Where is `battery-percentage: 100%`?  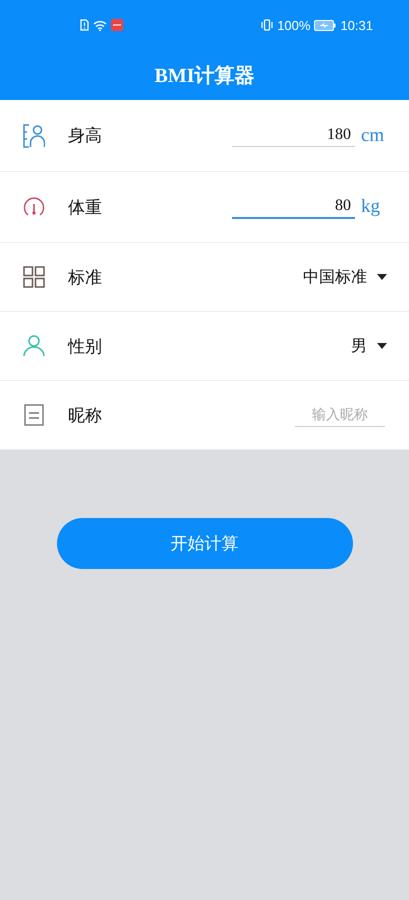
battery-percentage: 100% is located at coordinates (293, 25).